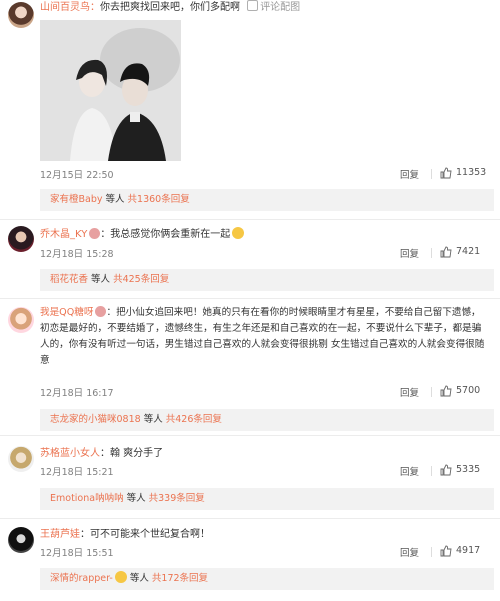  What do you see at coordinates (70, 453) in the screenshot?
I see `username: 苏格蓝小女人` at bounding box center [70, 453].